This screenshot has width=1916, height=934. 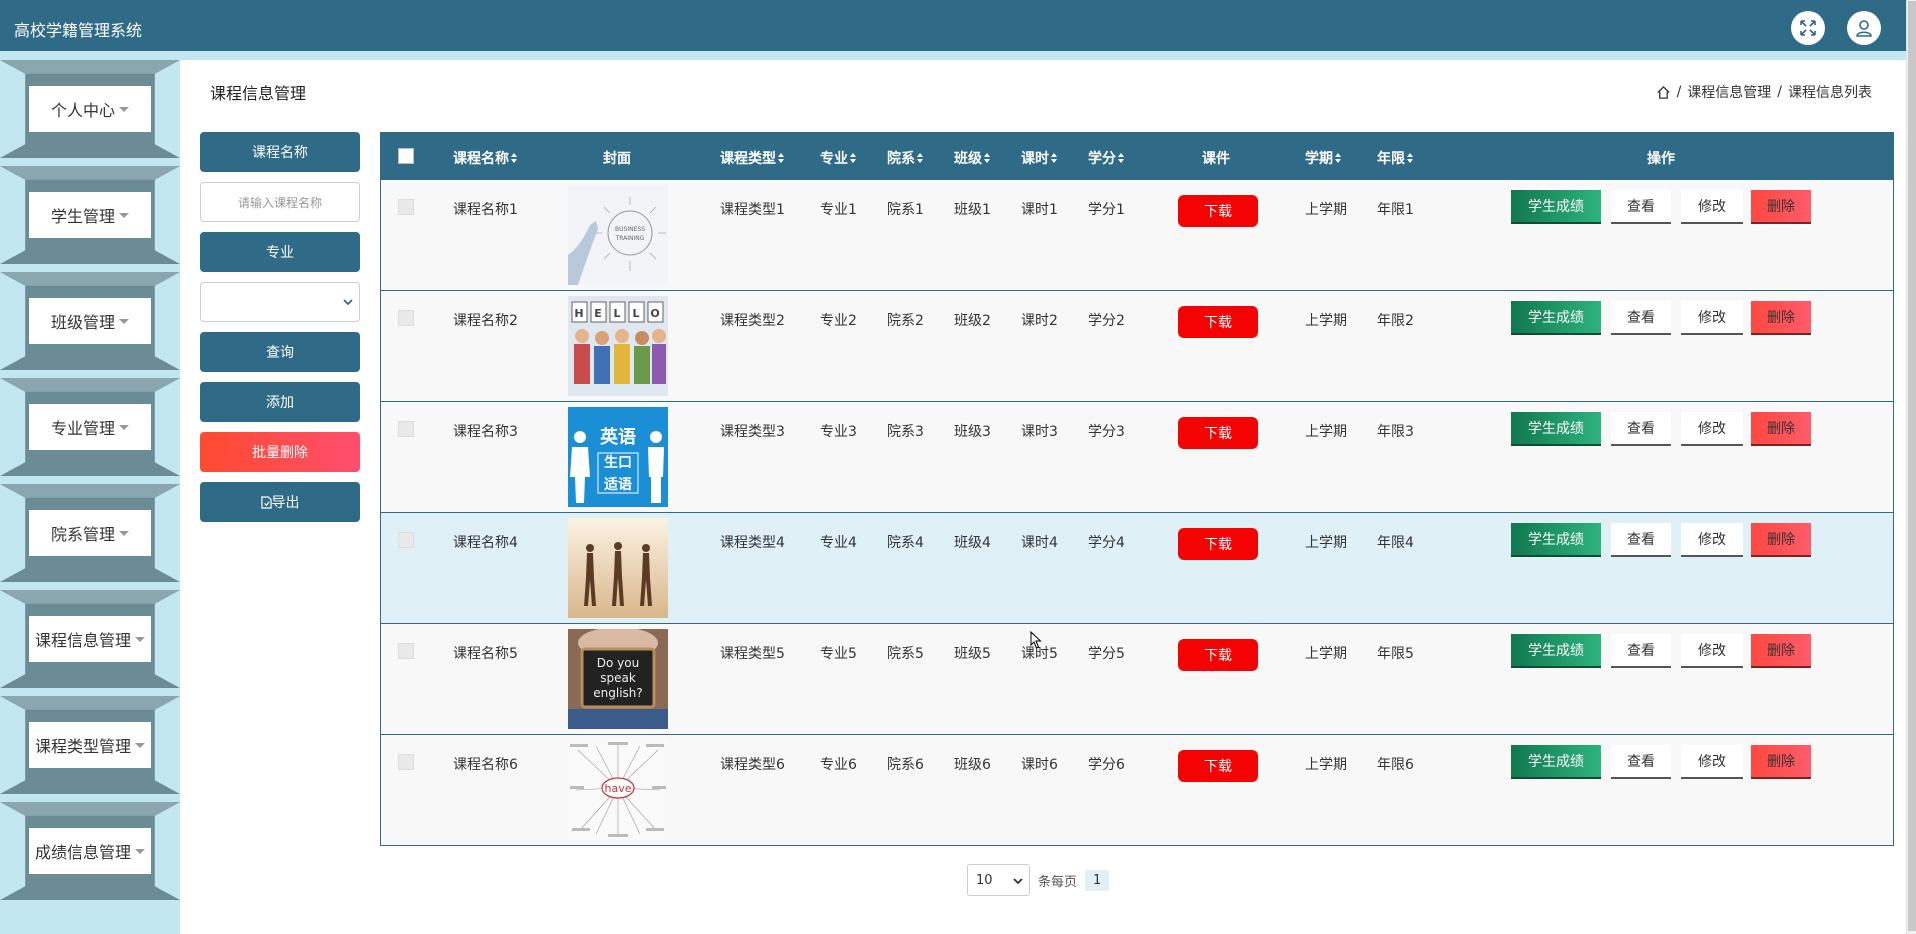 I want to click on major-select, so click(x=280, y=302).